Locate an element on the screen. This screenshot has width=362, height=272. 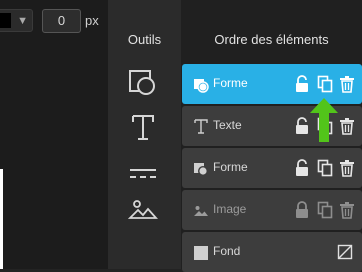
color-select: ▼ is located at coordinates (16, 20).